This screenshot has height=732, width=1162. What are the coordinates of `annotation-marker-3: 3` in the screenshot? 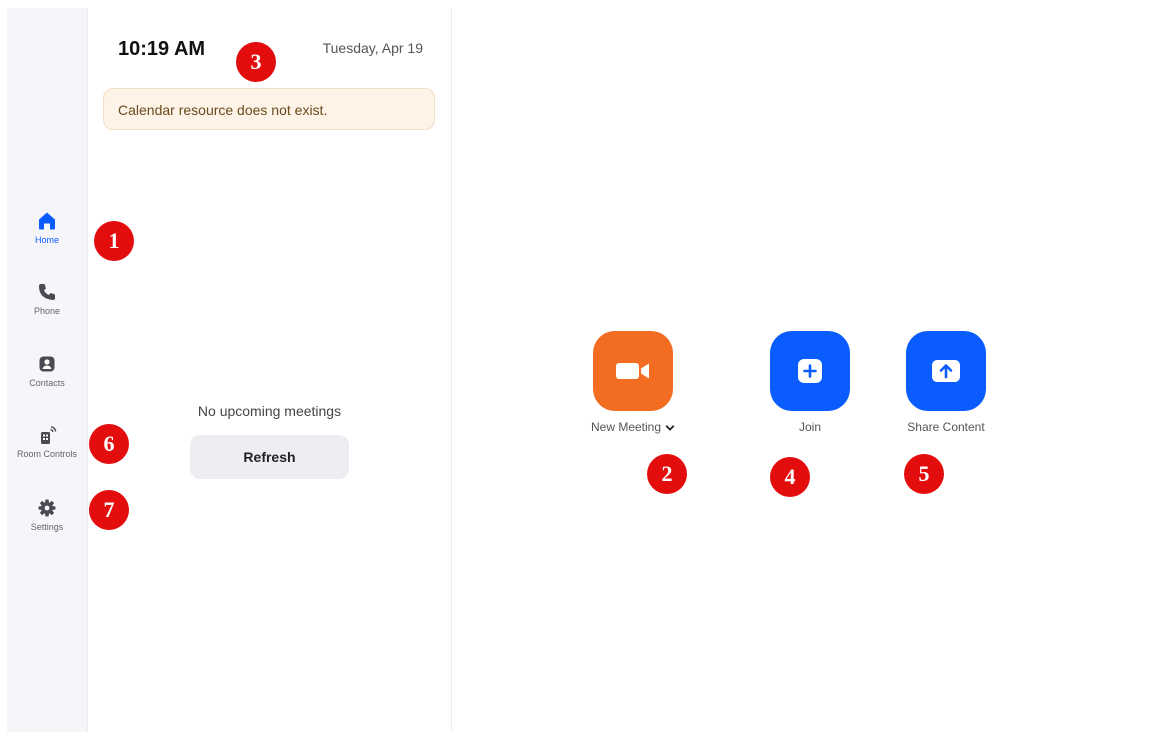 It's located at (256, 62).